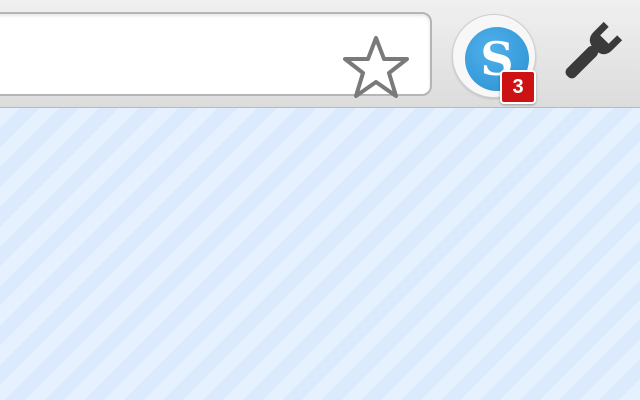 This screenshot has height=400, width=640. Describe the element at coordinates (172, 55) in the screenshot. I see `address-input` at that location.